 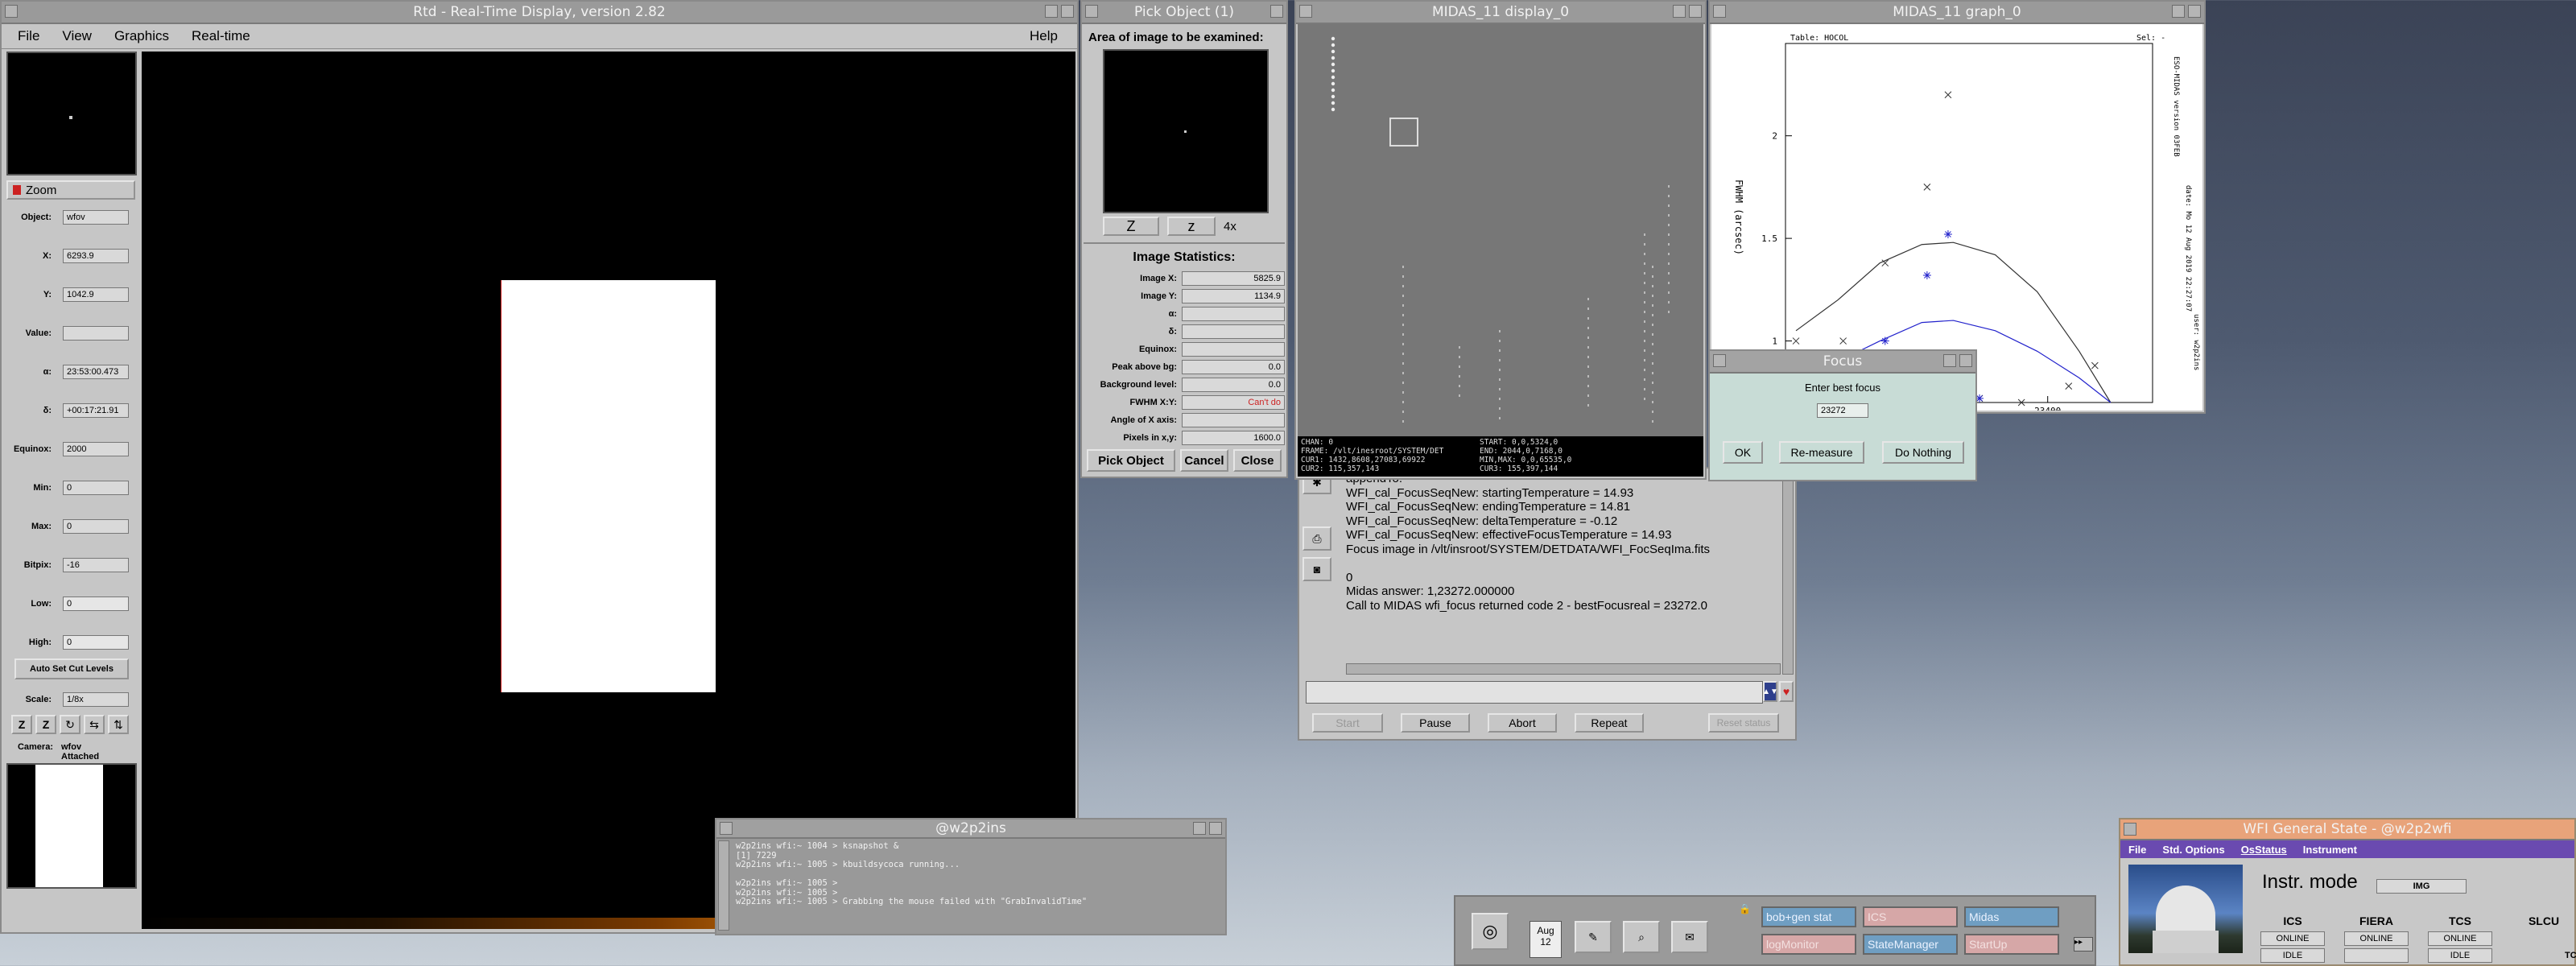 I want to click on abort-button: Abort, so click(x=1522, y=723).